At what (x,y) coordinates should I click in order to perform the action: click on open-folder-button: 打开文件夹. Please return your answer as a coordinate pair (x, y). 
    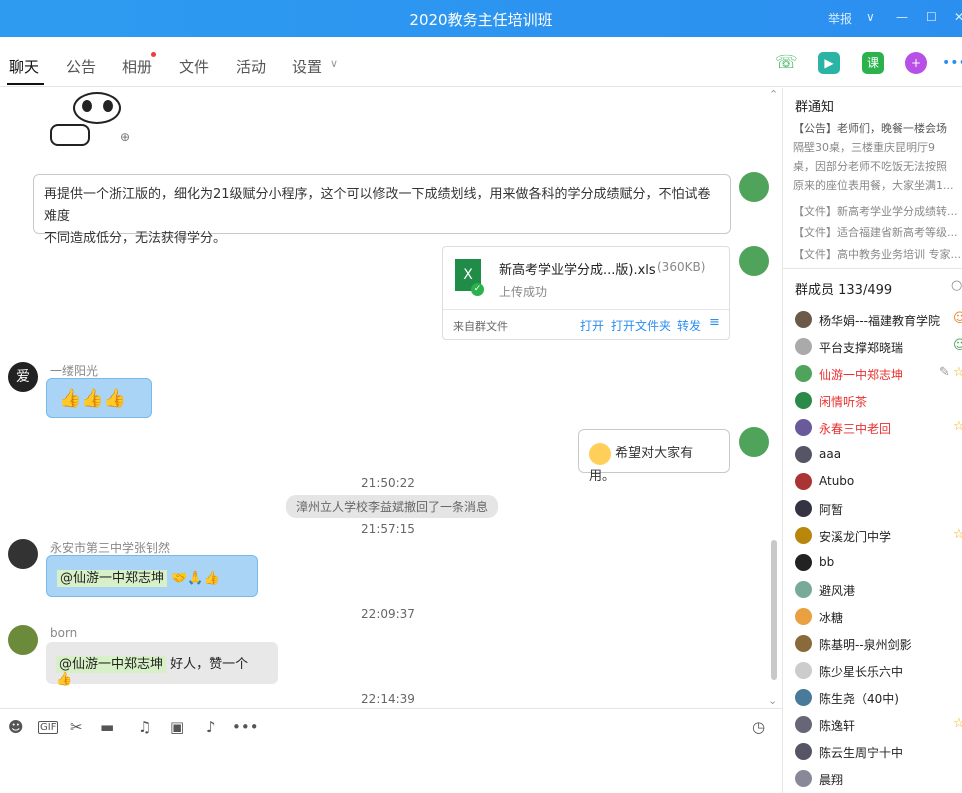
    Looking at the image, I should click on (641, 325).